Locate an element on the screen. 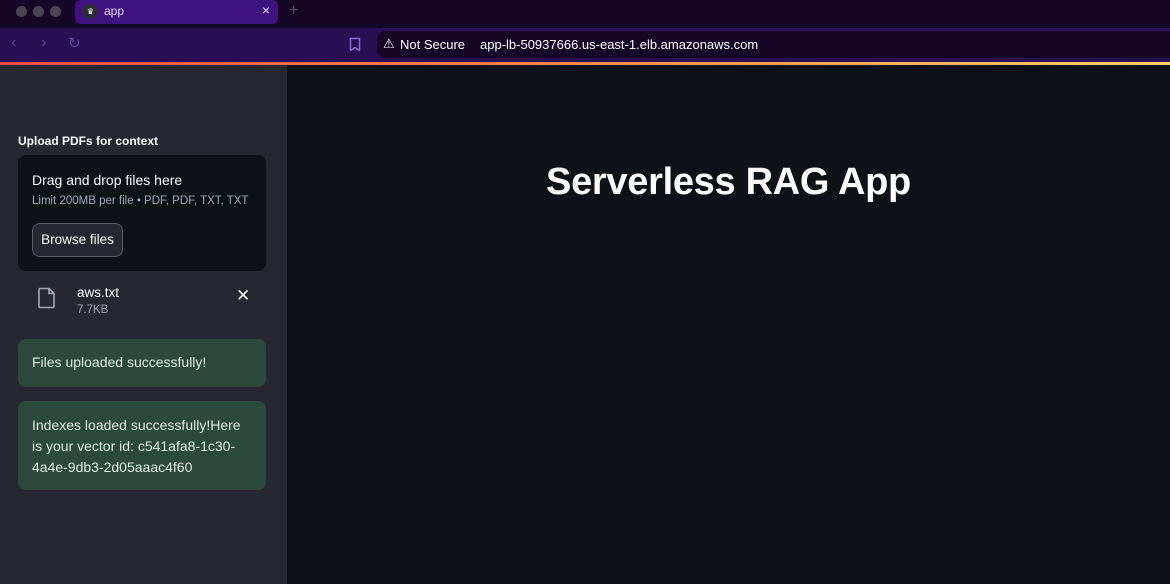 The width and height of the screenshot is (1170, 584). window-close-button is located at coordinates (21, 11).